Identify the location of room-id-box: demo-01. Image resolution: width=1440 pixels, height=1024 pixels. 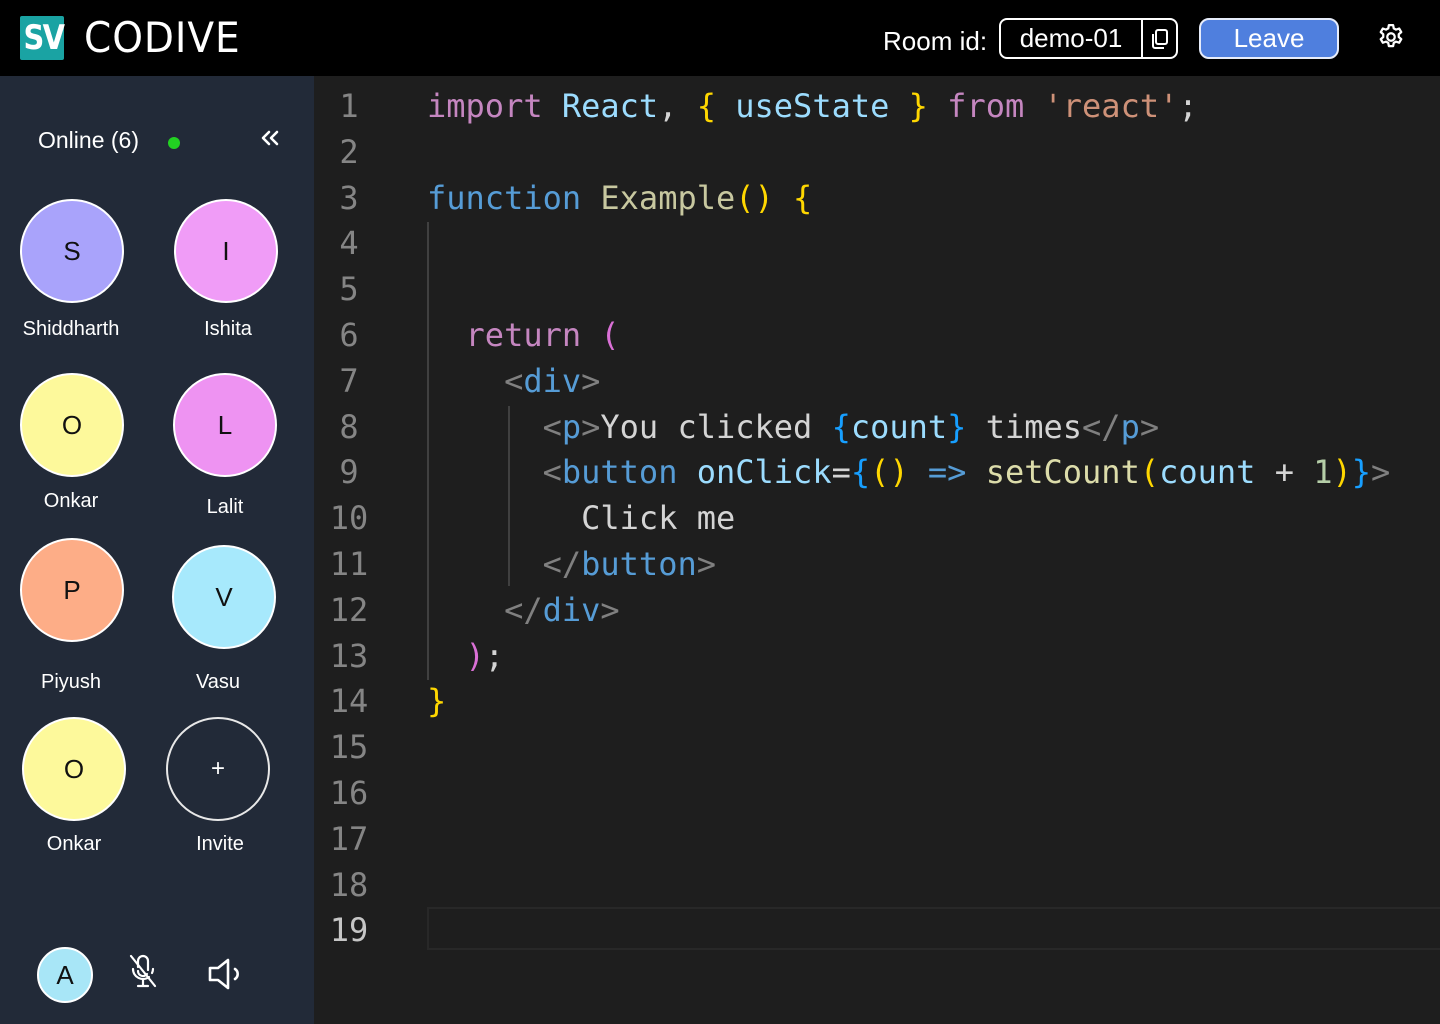
(1088, 38).